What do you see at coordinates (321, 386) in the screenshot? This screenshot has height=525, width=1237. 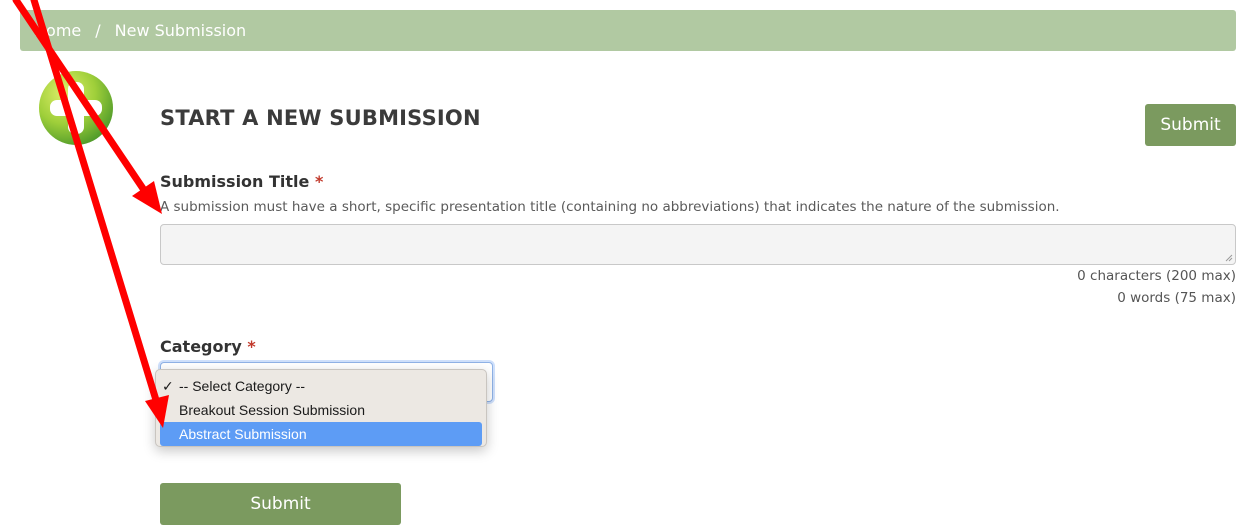 I see `category-option-select: ✓ -- Select Category --` at bounding box center [321, 386].